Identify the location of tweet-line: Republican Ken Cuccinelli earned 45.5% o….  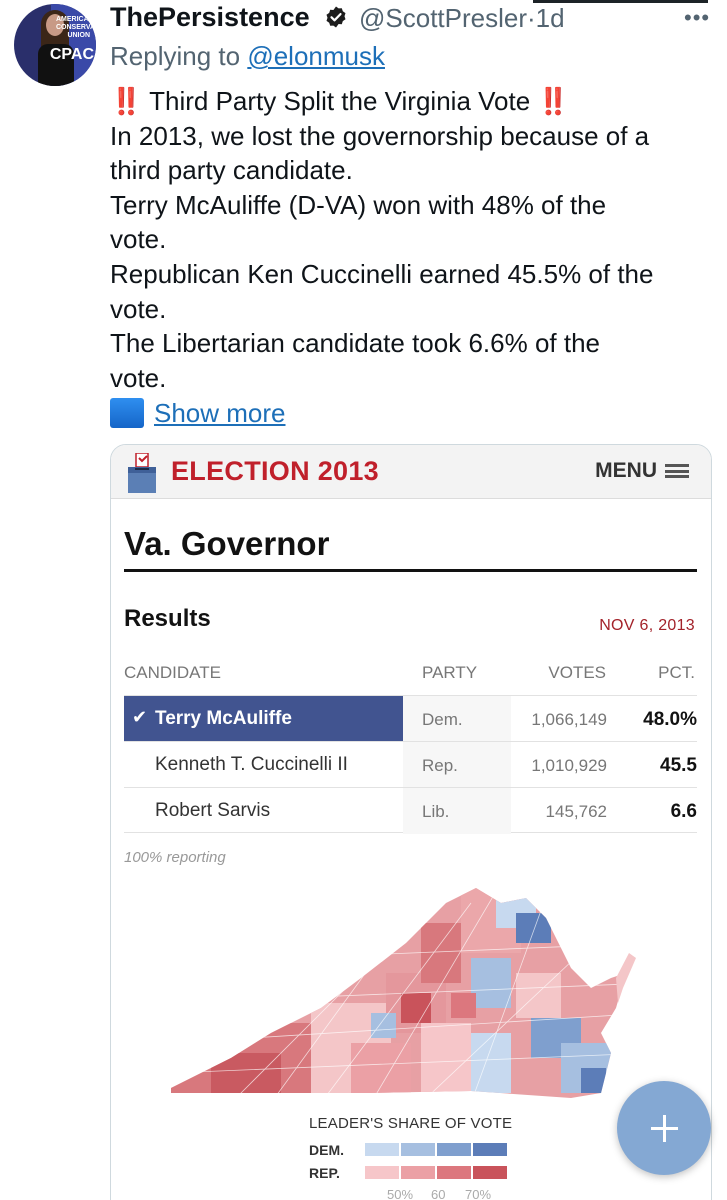
(382, 273).